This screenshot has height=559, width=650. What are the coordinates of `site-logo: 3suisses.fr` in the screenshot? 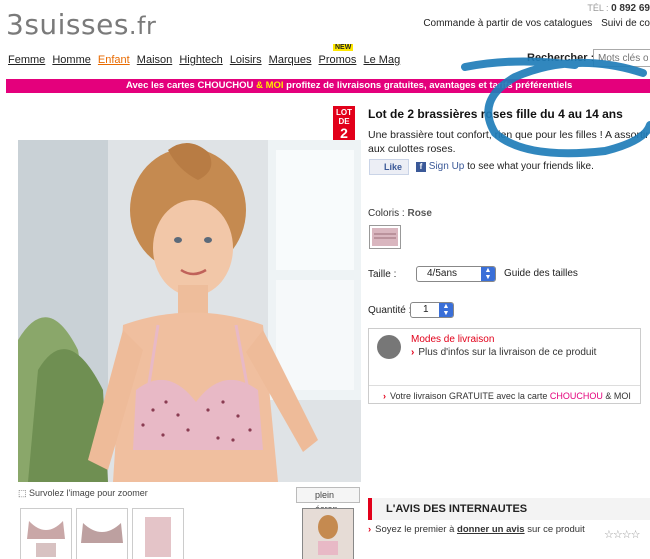 It's located at (81, 24).